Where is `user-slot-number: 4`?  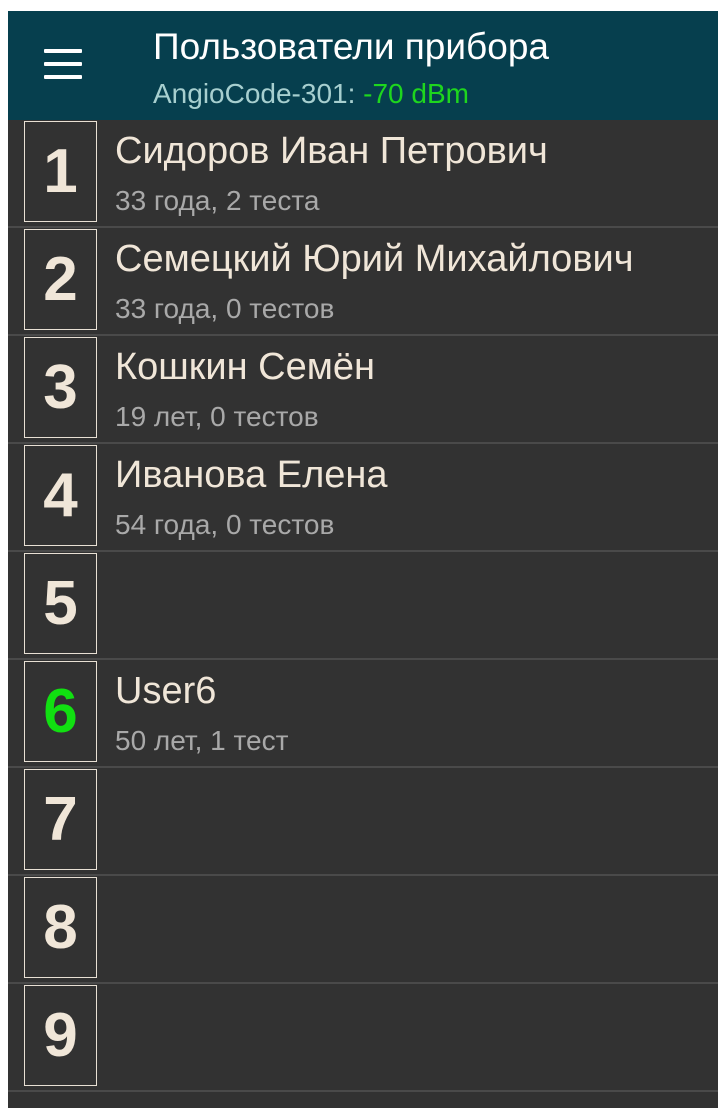
user-slot-number: 4 is located at coordinates (60, 495).